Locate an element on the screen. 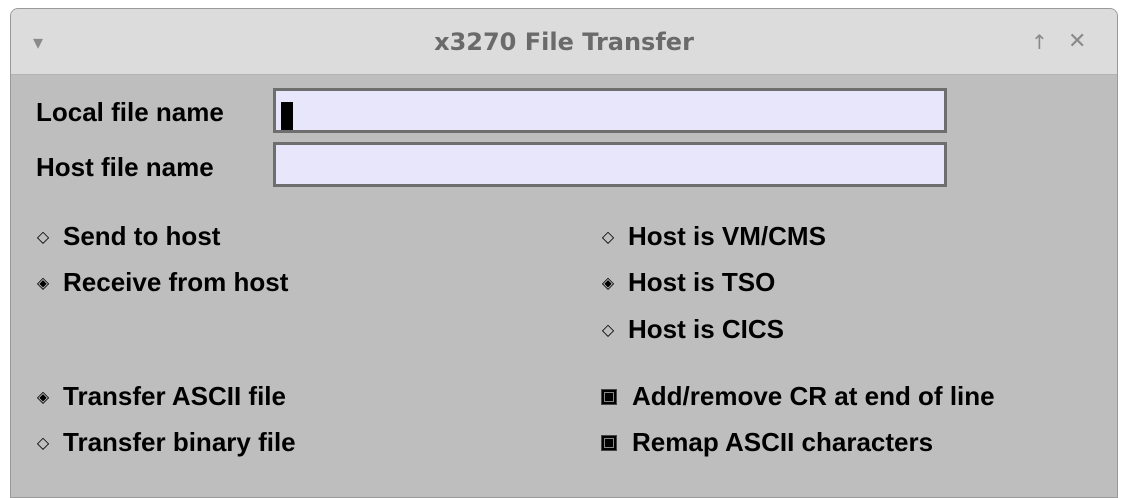 The width and height of the screenshot is (1125, 498). title-bar: ▾ x3270 File Transfer ↑ ✕ is located at coordinates (564, 42).